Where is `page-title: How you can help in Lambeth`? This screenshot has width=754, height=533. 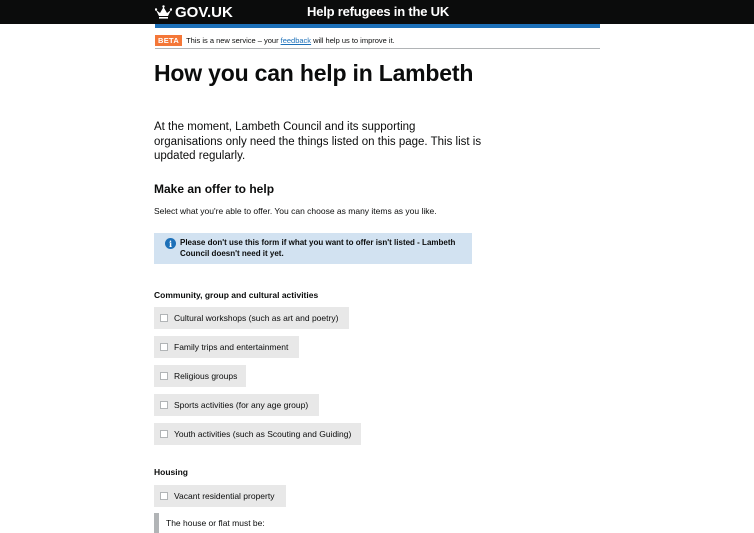
page-title: How you can help in Lambeth is located at coordinates (314, 73).